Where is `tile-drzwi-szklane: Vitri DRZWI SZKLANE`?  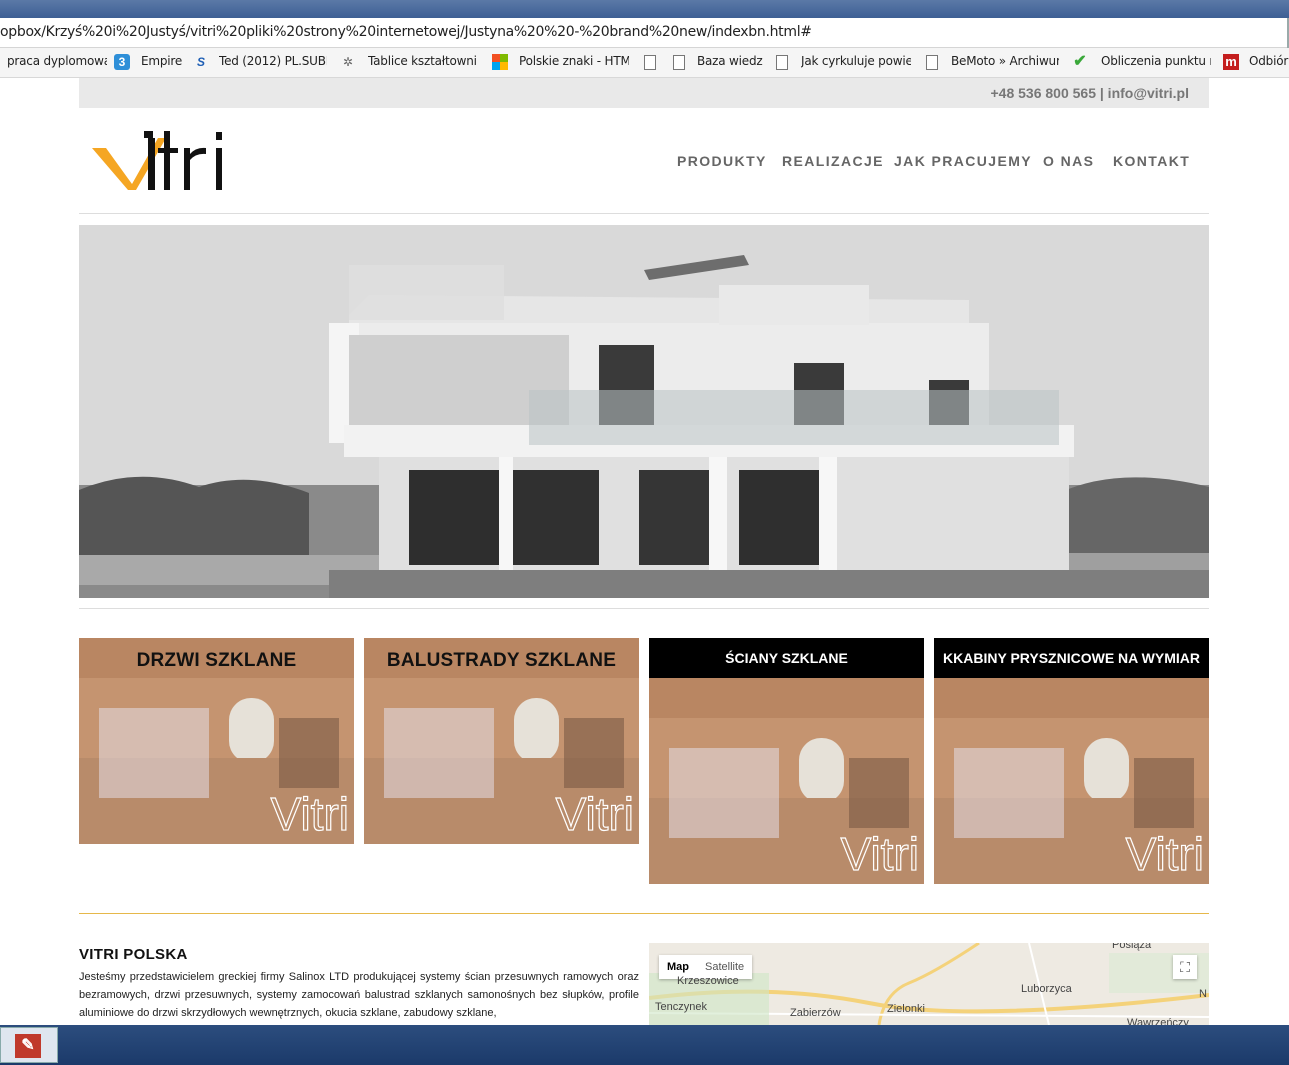
tile-drzwi-szklane: Vitri DRZWI SZKLANE is located at coordinates (216, 741).